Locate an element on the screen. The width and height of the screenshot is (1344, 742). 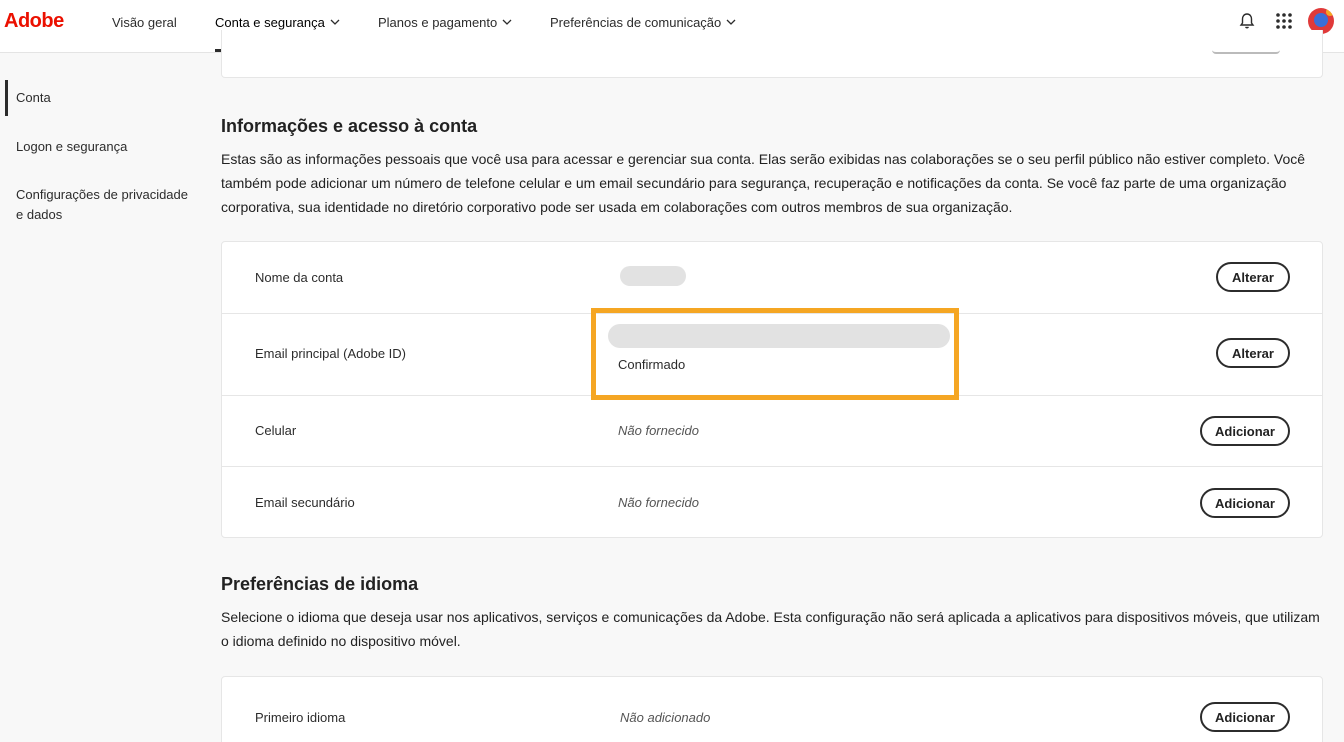
nav-overview: Visão geral is located at coordinates (144, 22).